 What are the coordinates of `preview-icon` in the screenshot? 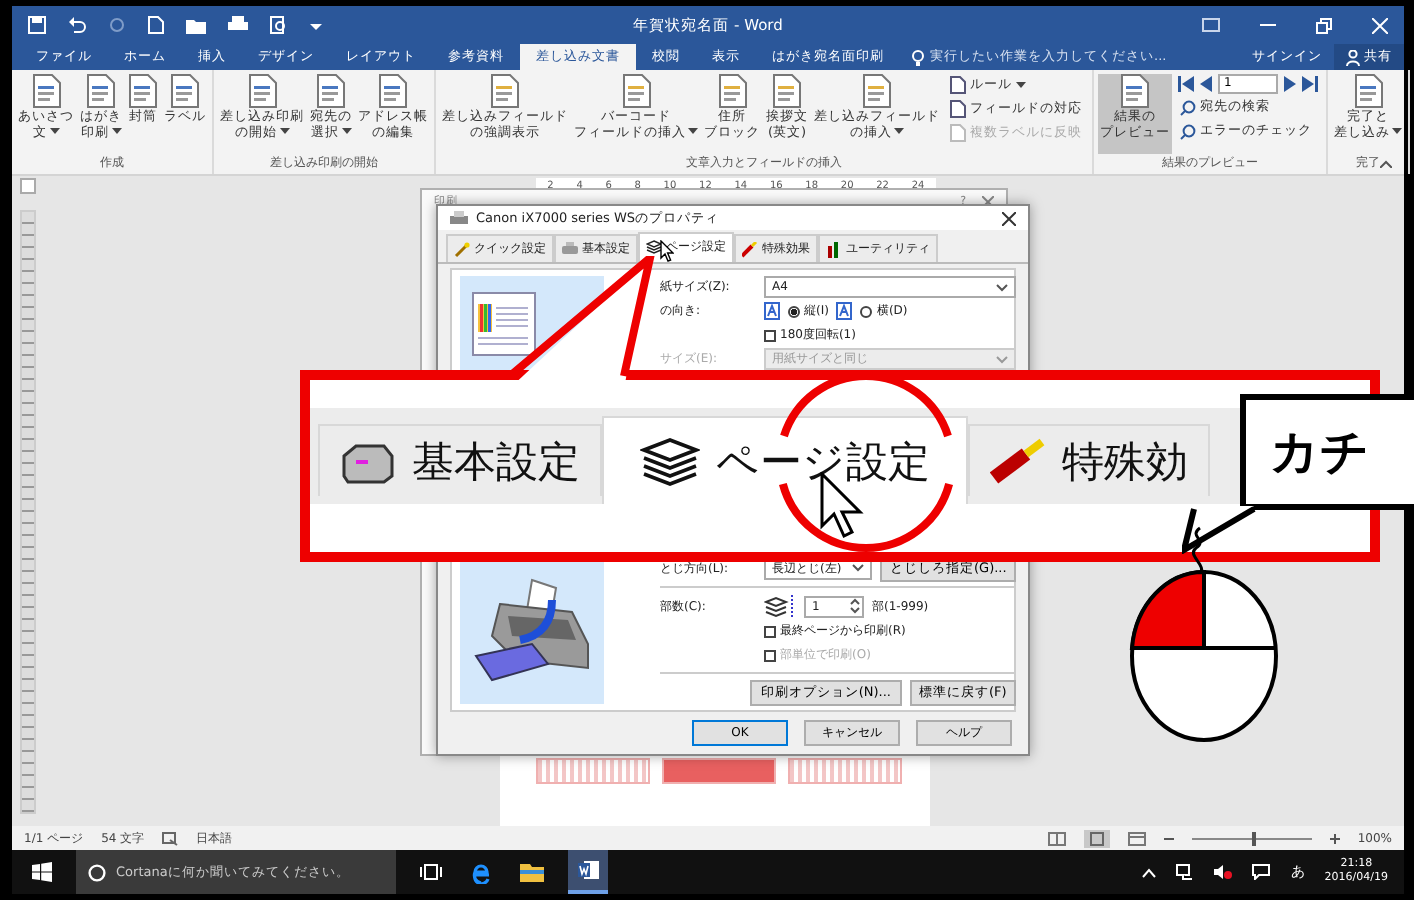 It's located at (279, 25).